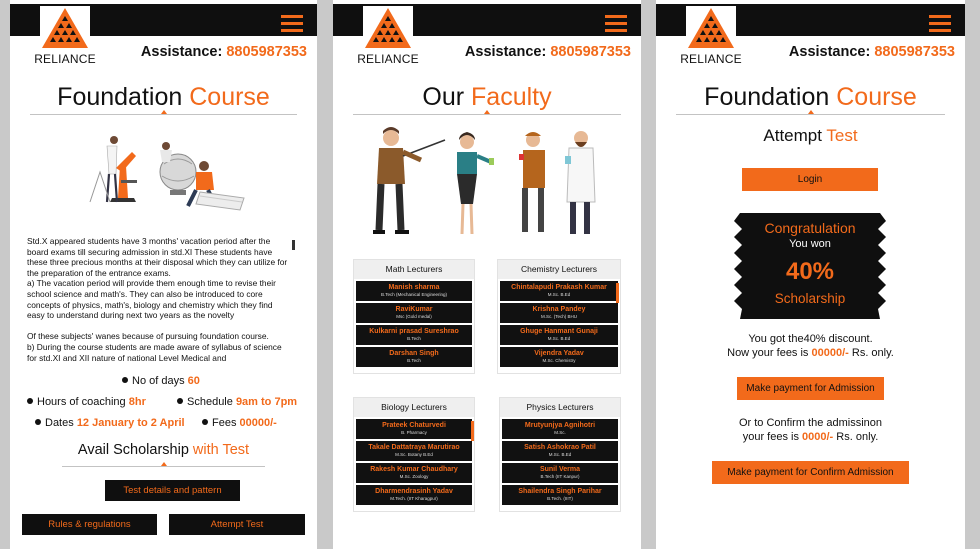 The image size is (980, 549). I want to click on payment-confirm-admission-button: Make payment for Confirm Admission, so click(810, 472).